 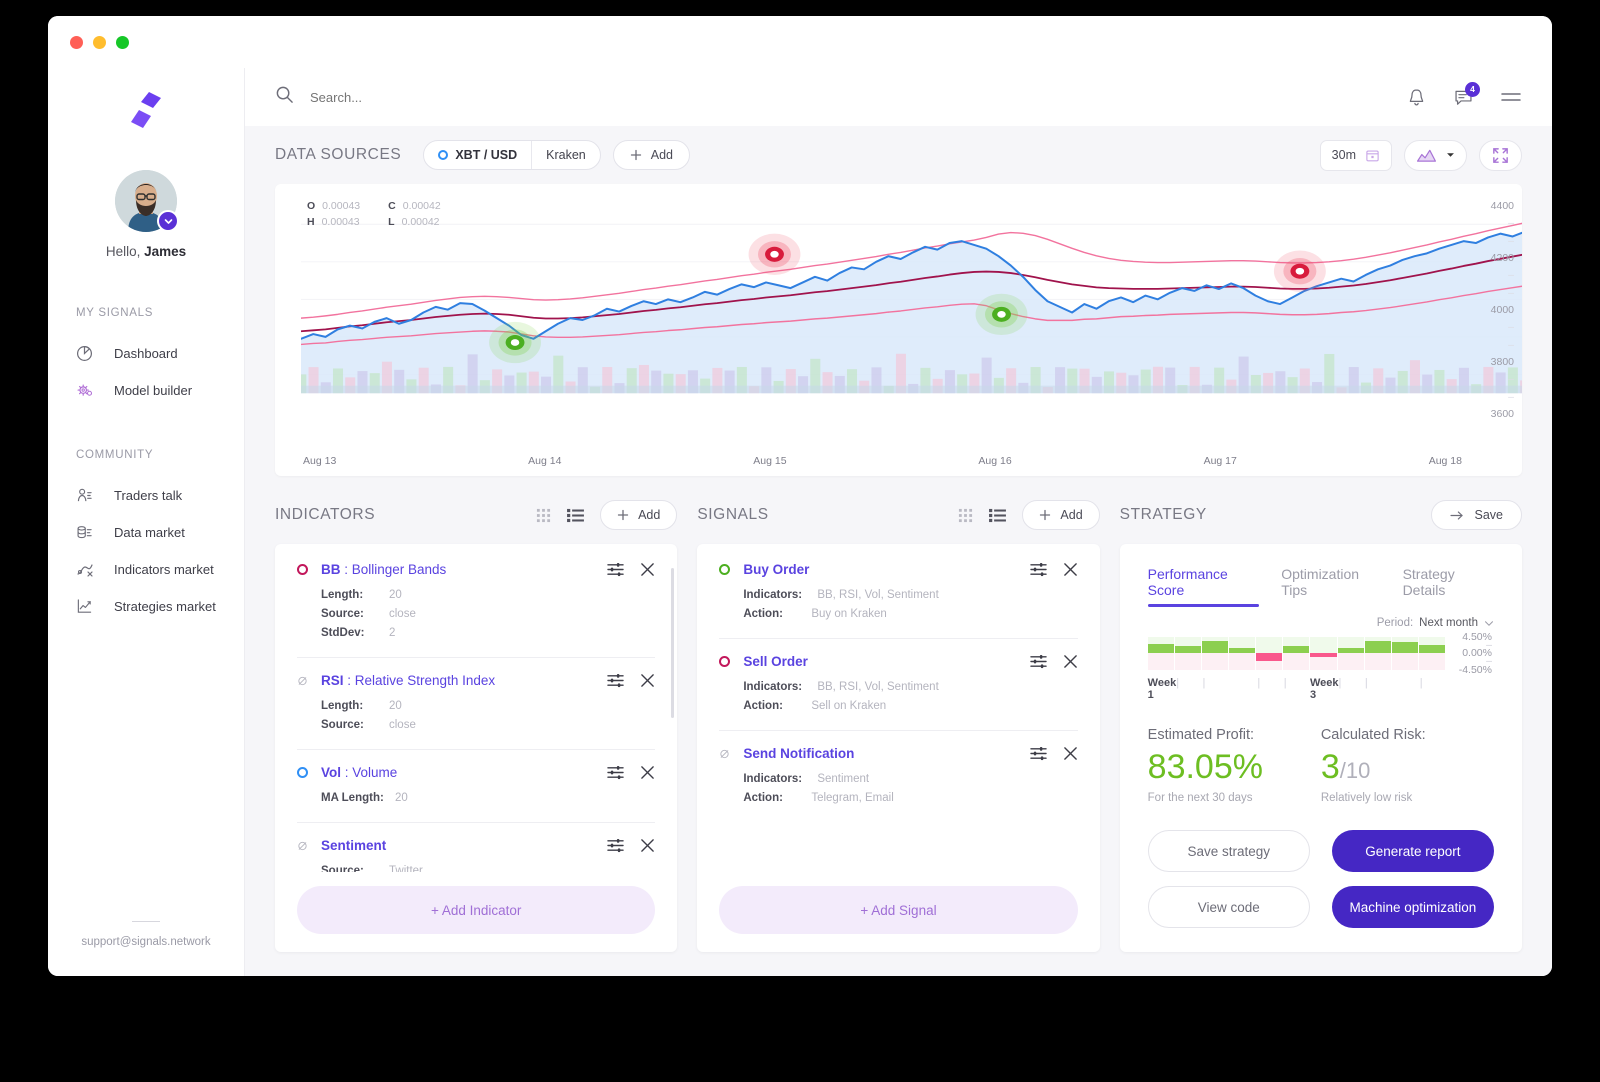 I want to click on field-key: Length:, so click(x=342, y=595).